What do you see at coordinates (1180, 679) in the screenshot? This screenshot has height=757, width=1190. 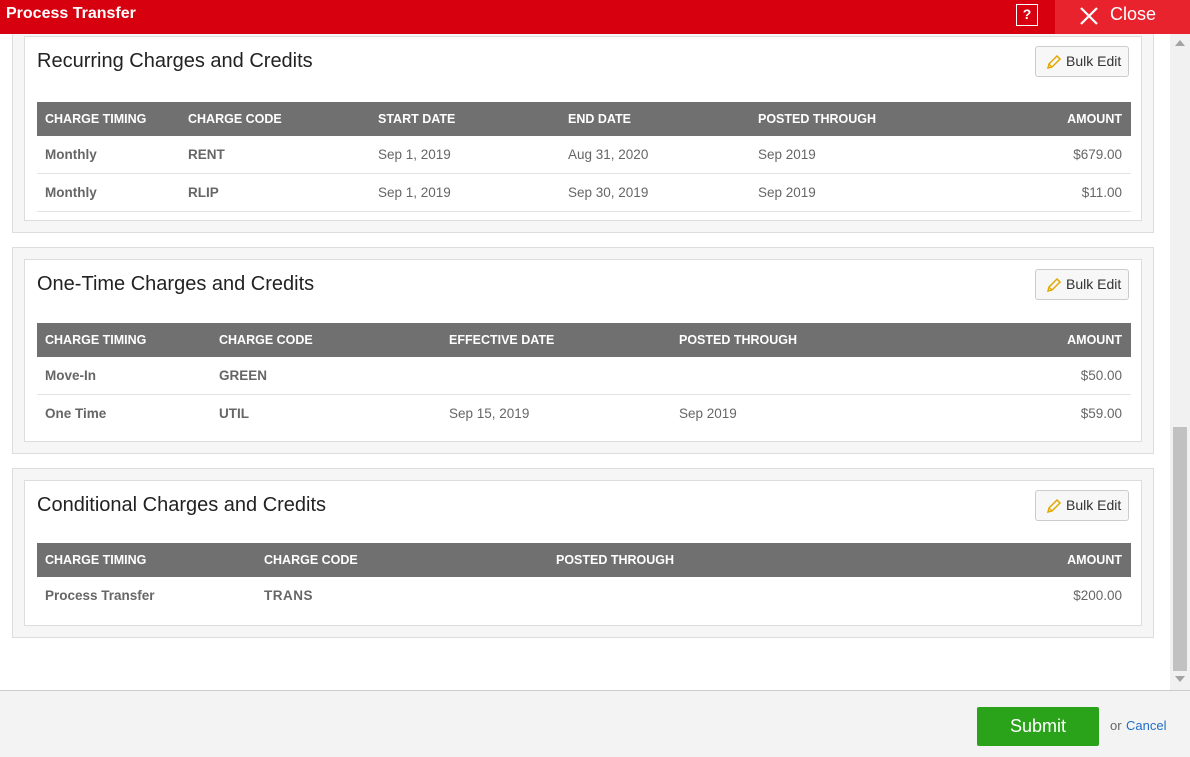 I see `scroll-down-icon` at bounding box center [1180, 679].